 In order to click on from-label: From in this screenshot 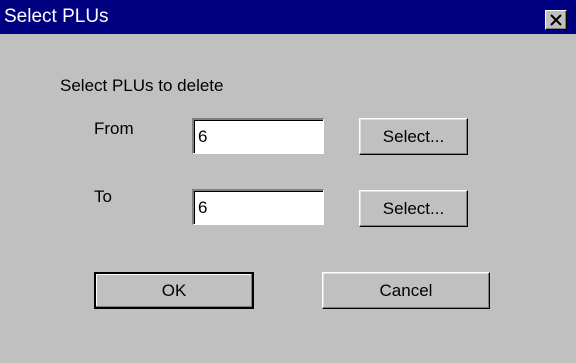, I will do `click(114, 128)`.